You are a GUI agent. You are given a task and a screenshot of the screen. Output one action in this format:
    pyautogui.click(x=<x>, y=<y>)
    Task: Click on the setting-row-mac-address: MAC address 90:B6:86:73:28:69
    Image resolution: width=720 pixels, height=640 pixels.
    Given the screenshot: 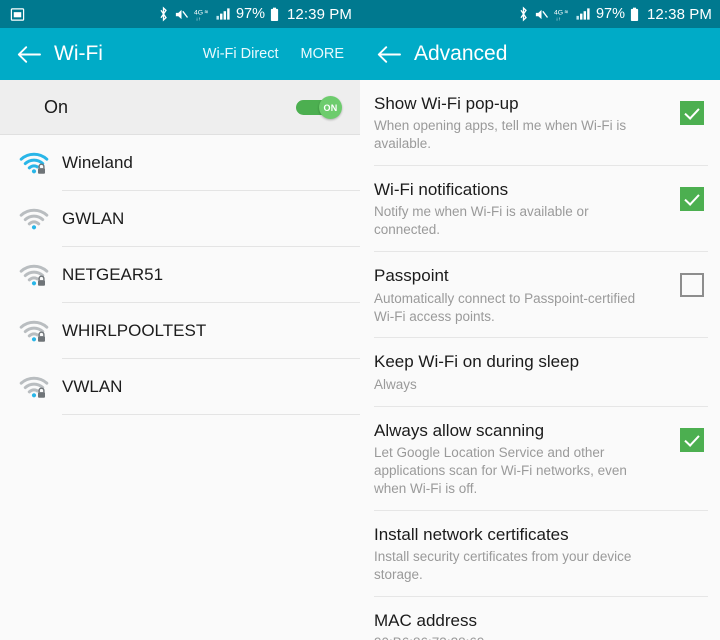 What is the action you would take?
    pyautogui.click(x=540, y=618)
    